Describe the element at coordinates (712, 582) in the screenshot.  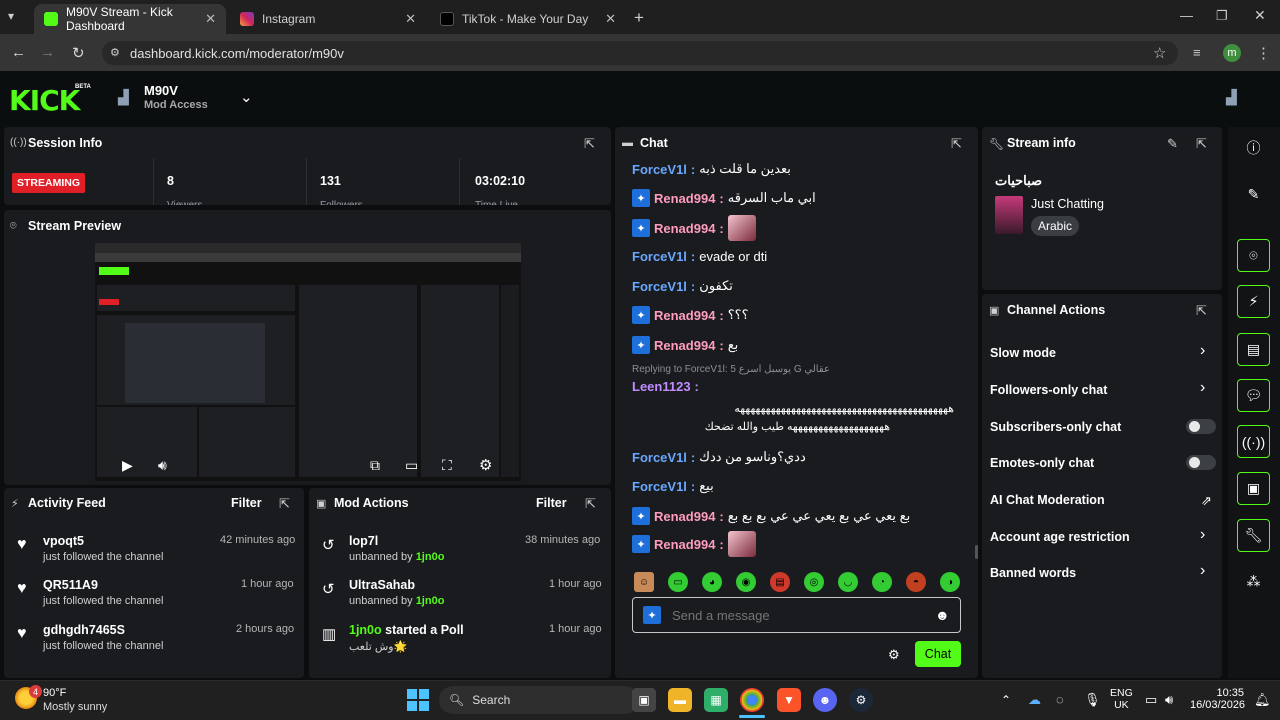
I see `emote-icon: ◕` at that location.